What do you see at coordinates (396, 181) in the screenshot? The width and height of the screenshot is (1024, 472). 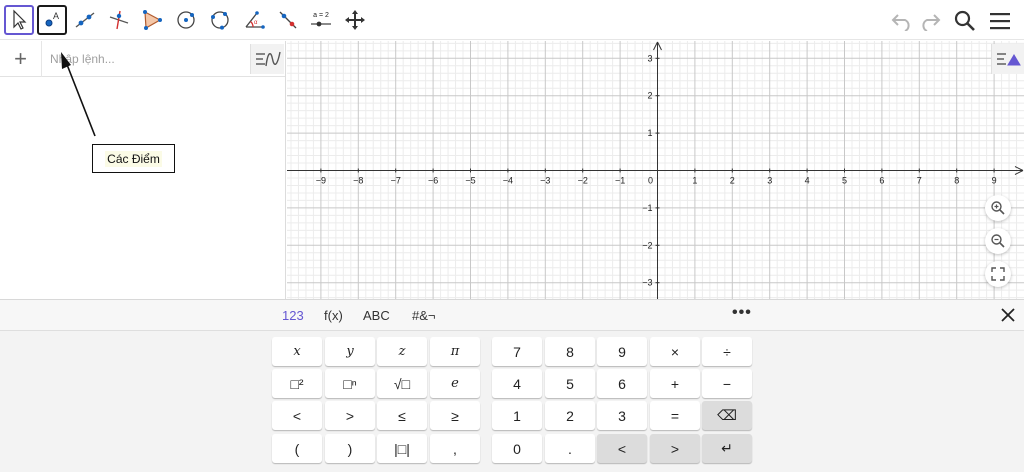 I see `x-tick-label: −7` at bounding box center [396, 181].